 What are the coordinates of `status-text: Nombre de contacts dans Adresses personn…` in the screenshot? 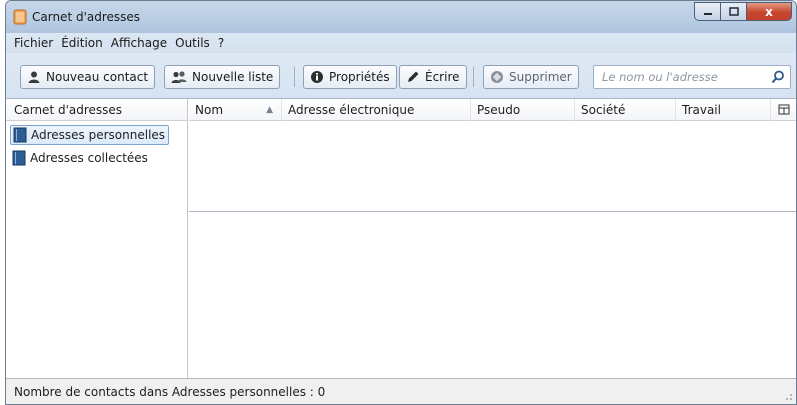 It's located at (170, 391).